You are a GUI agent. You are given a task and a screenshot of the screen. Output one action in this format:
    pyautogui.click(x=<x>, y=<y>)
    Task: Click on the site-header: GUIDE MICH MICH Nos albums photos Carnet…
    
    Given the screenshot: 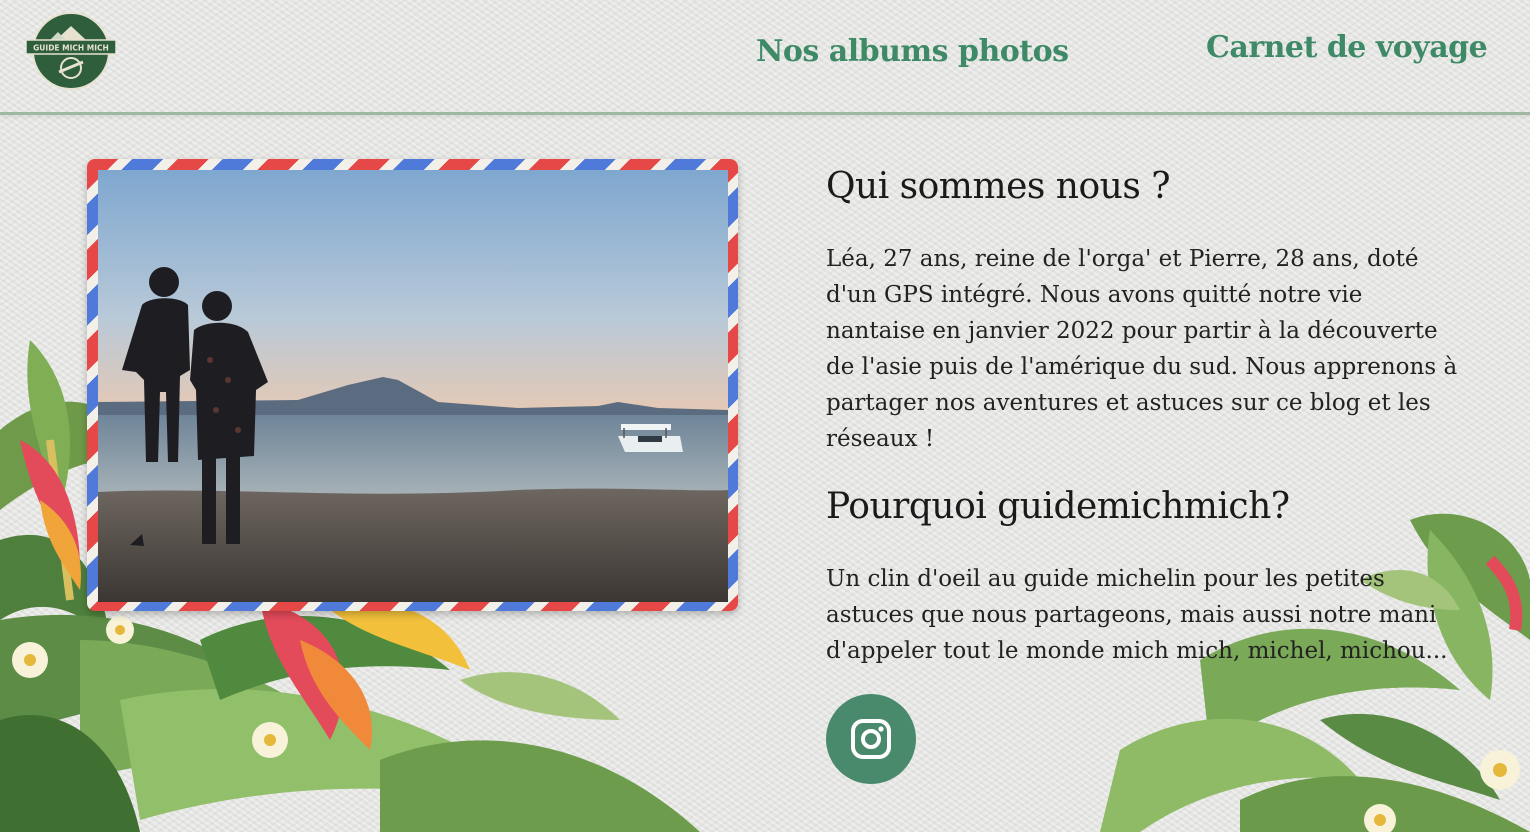 What is the action you would take?
    pyautogui.click(x=765, y=57)
    